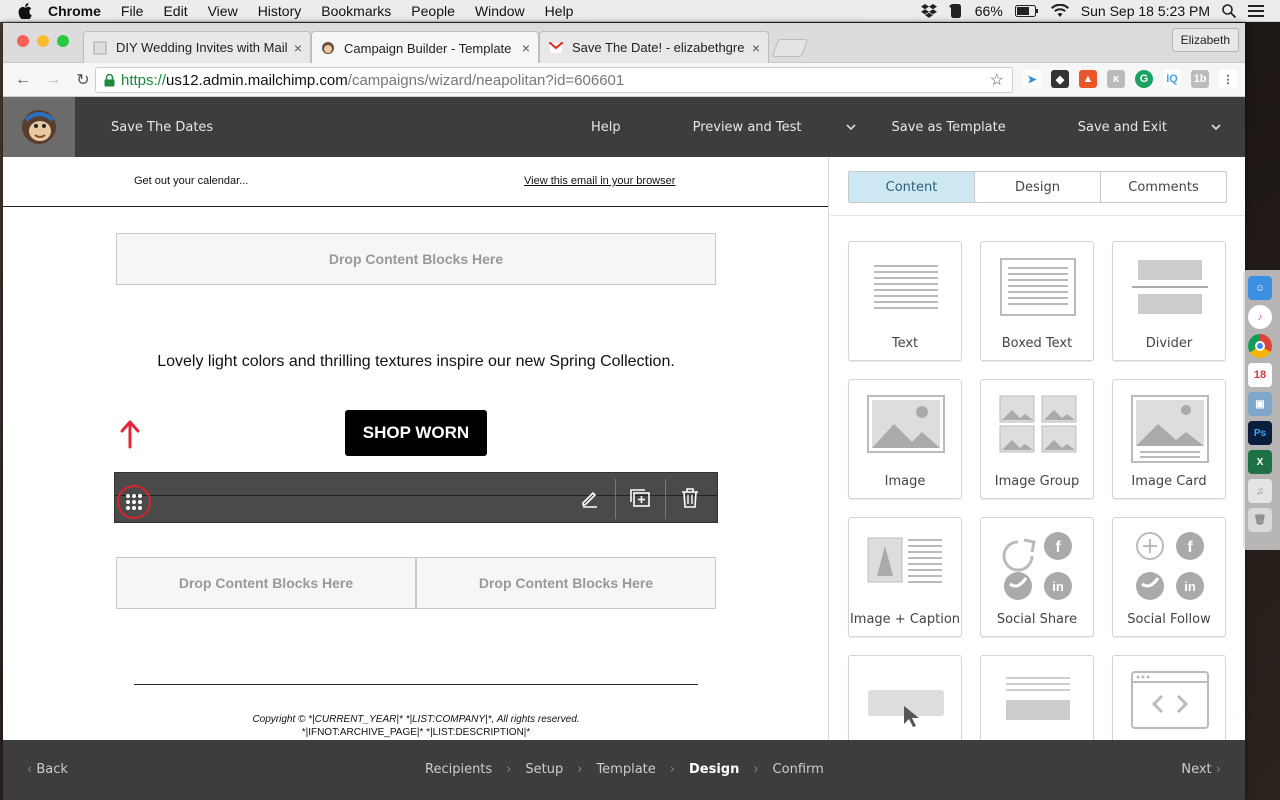  I want to click on grammarly-icon: G, so click(1144, 79).